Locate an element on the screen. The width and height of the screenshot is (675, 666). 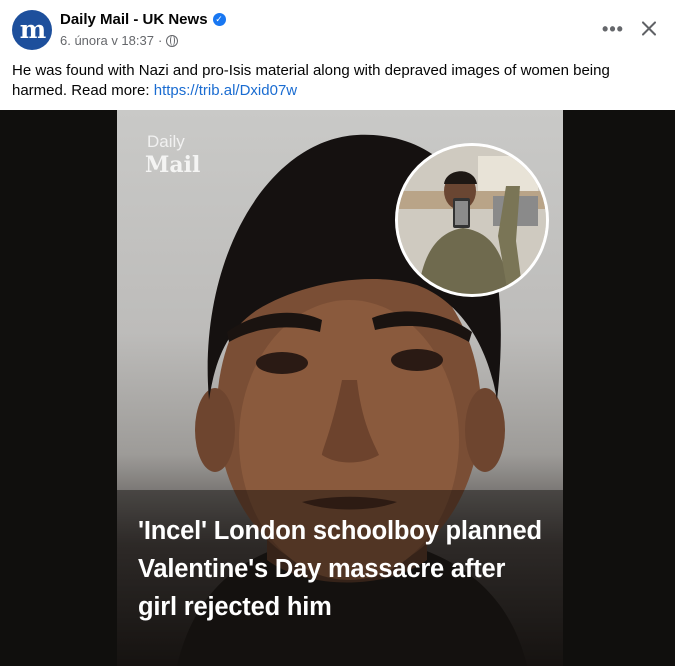
inset-selfie-illustration is located at coordinates (472, 220).